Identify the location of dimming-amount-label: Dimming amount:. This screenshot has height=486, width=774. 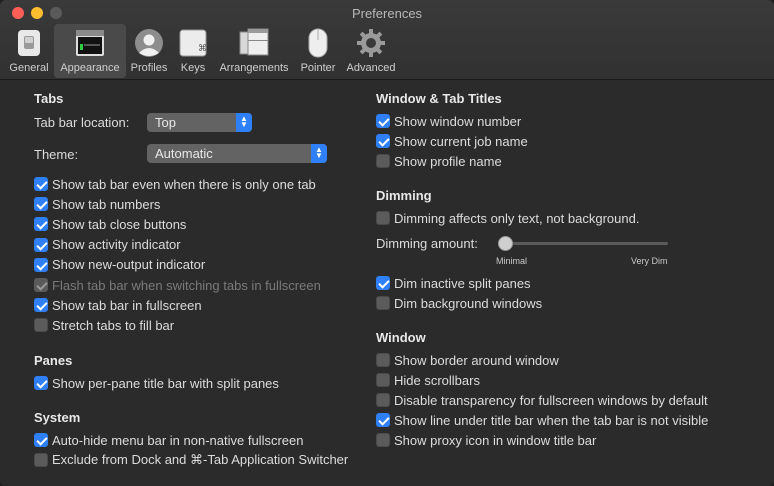
(427, 243).